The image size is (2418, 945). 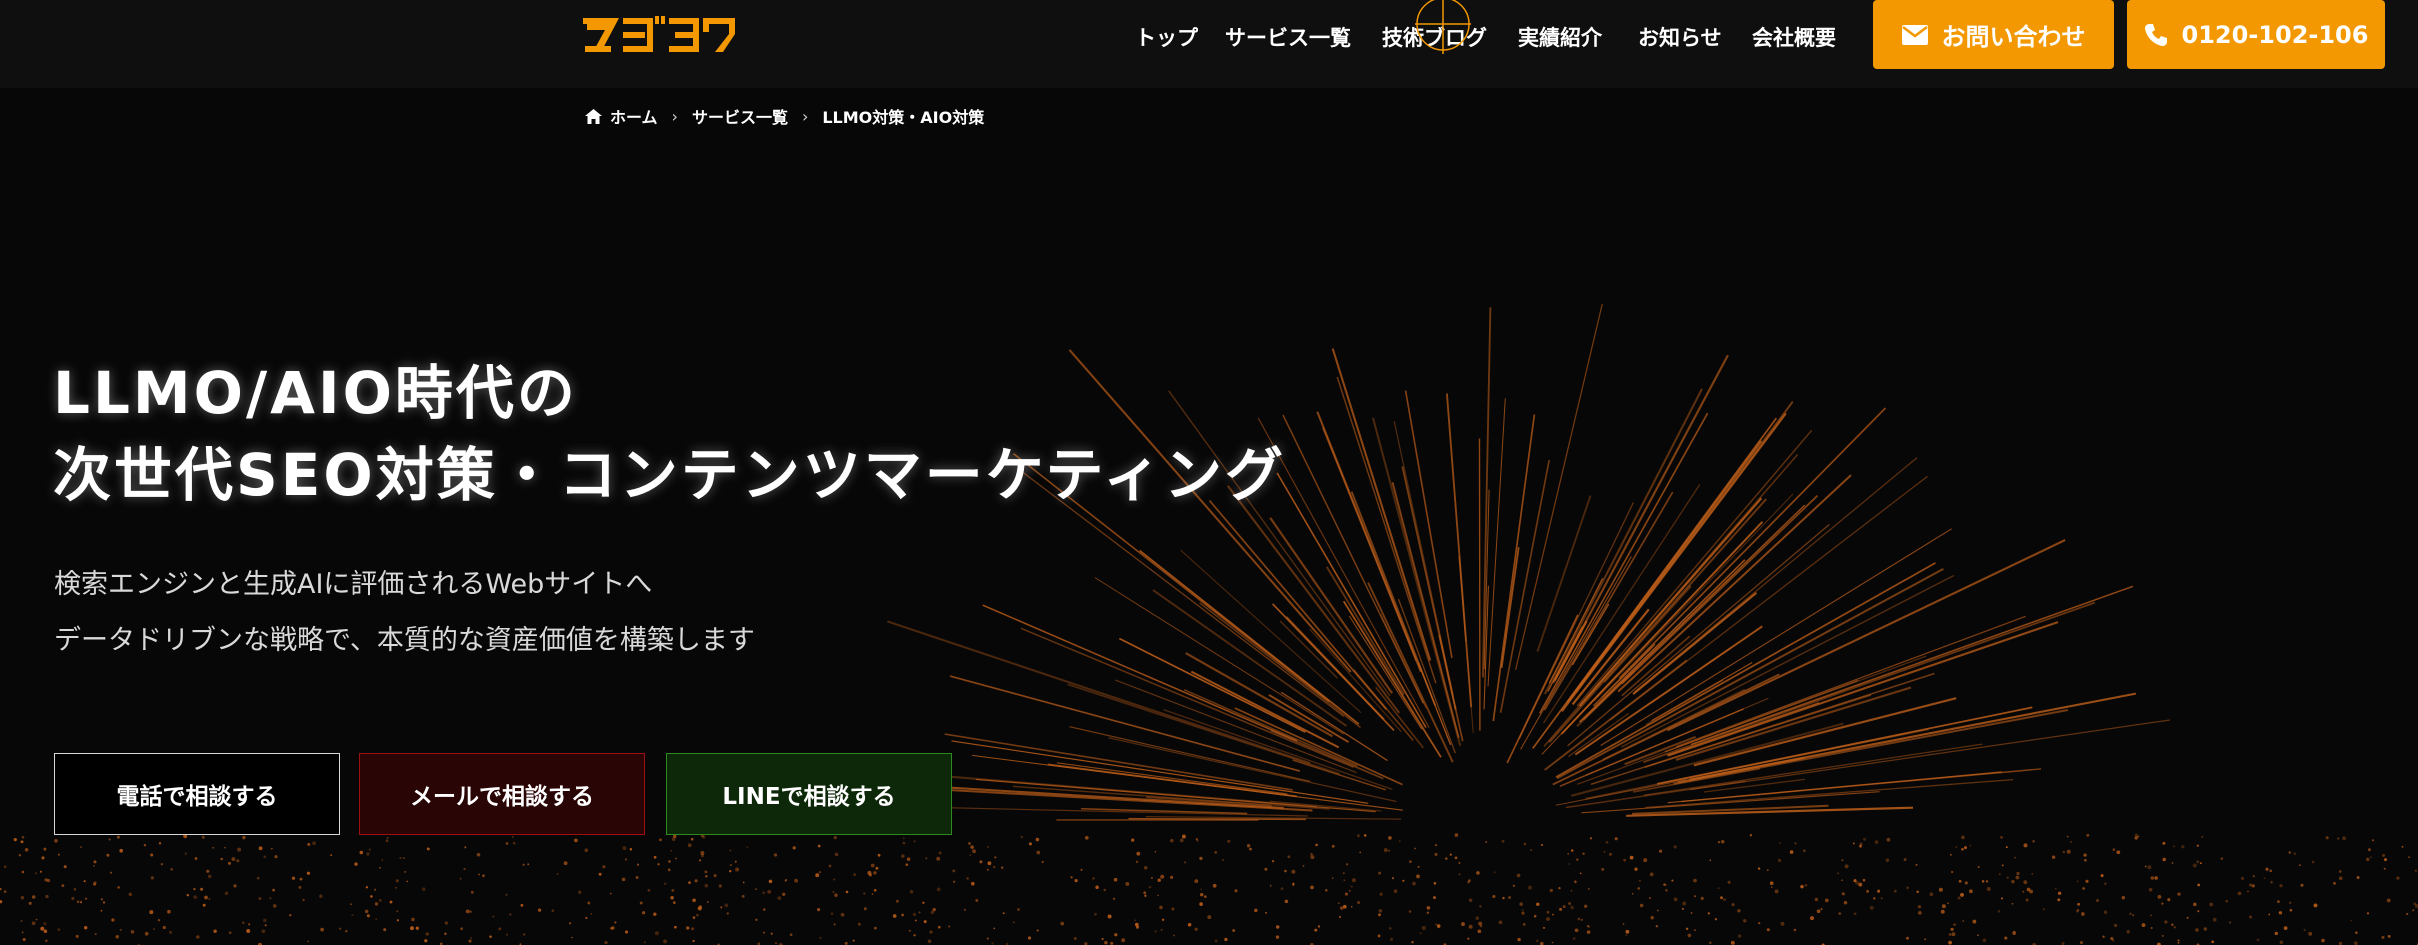 I want to click on nav-works: 実績紹介, so click(x=1560, y=37).